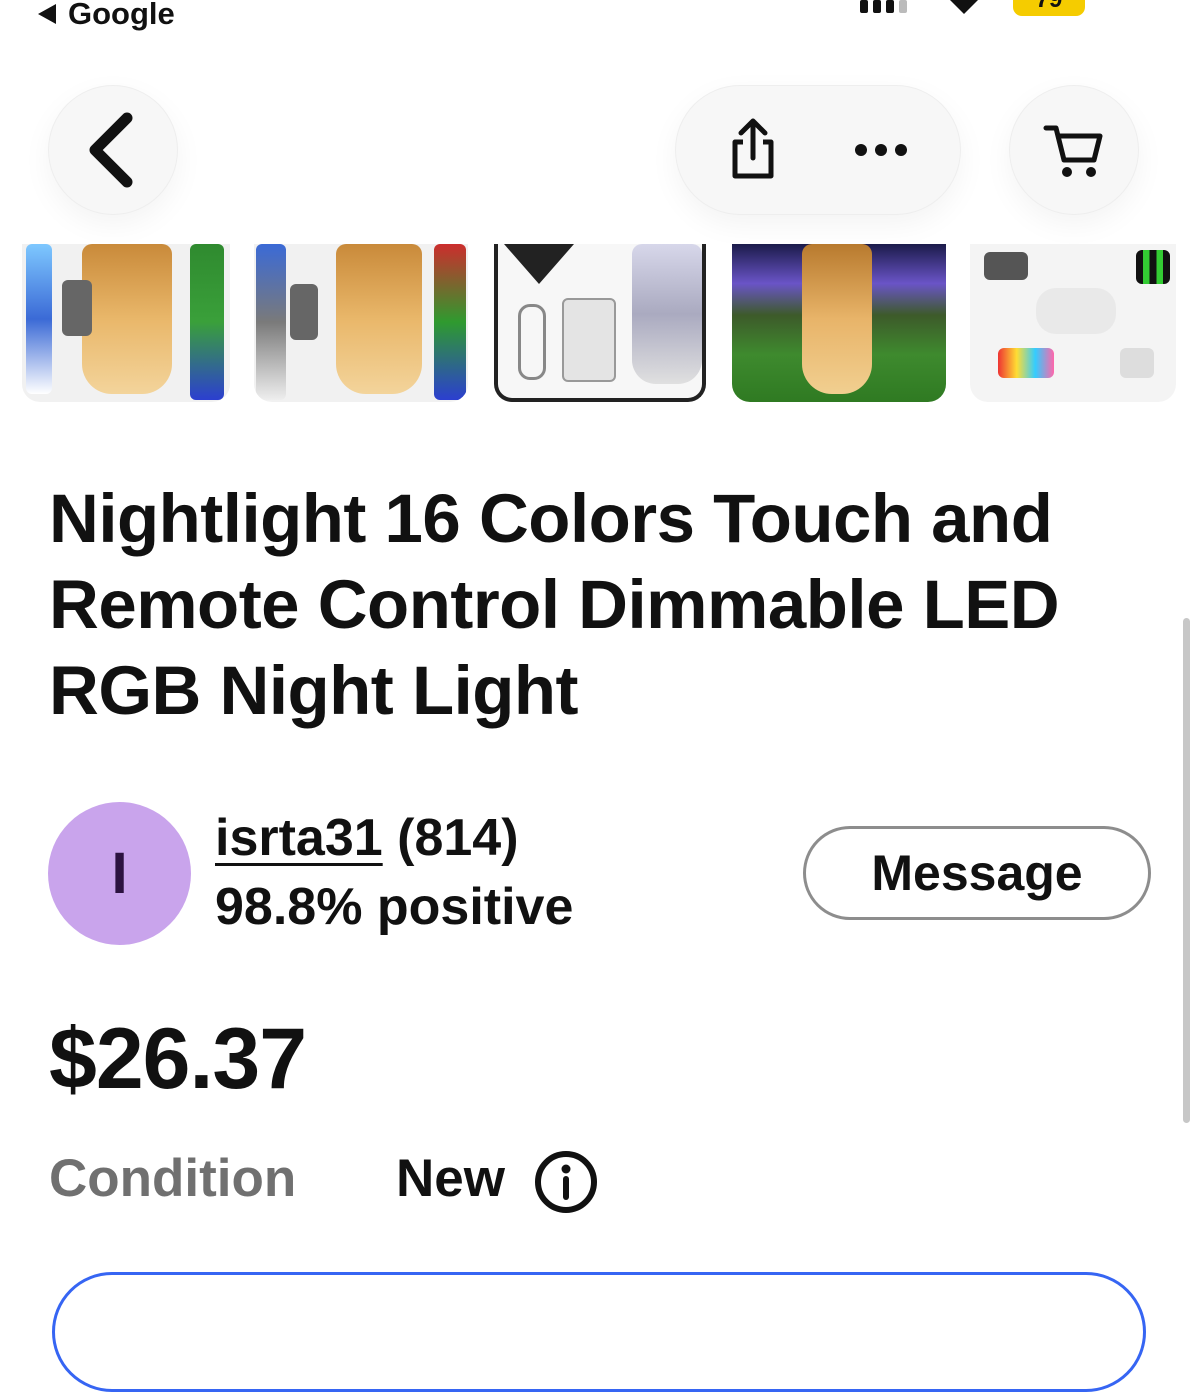  Describe the element at coordinates (753, 150) in the screenshot. I see `share-icon` at that location.